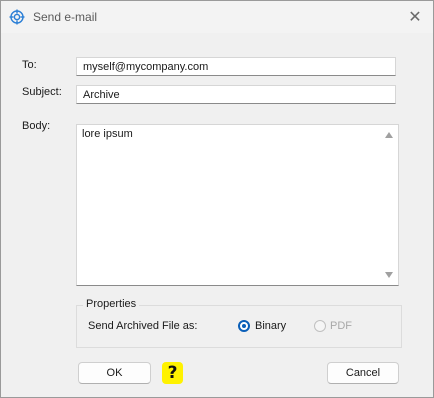  Describe the element at coordinates (363, 373) in the screenshot. I see `cancel-button: Cancel` at that location.